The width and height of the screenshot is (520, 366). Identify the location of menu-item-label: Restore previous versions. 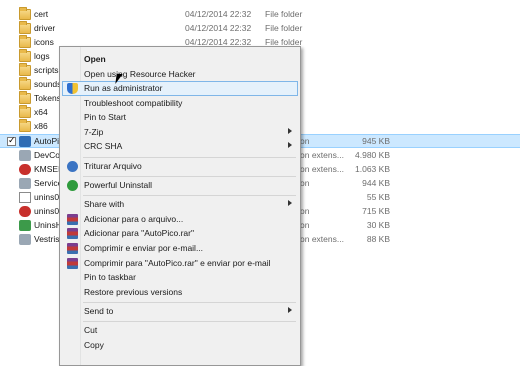
(133, 292).